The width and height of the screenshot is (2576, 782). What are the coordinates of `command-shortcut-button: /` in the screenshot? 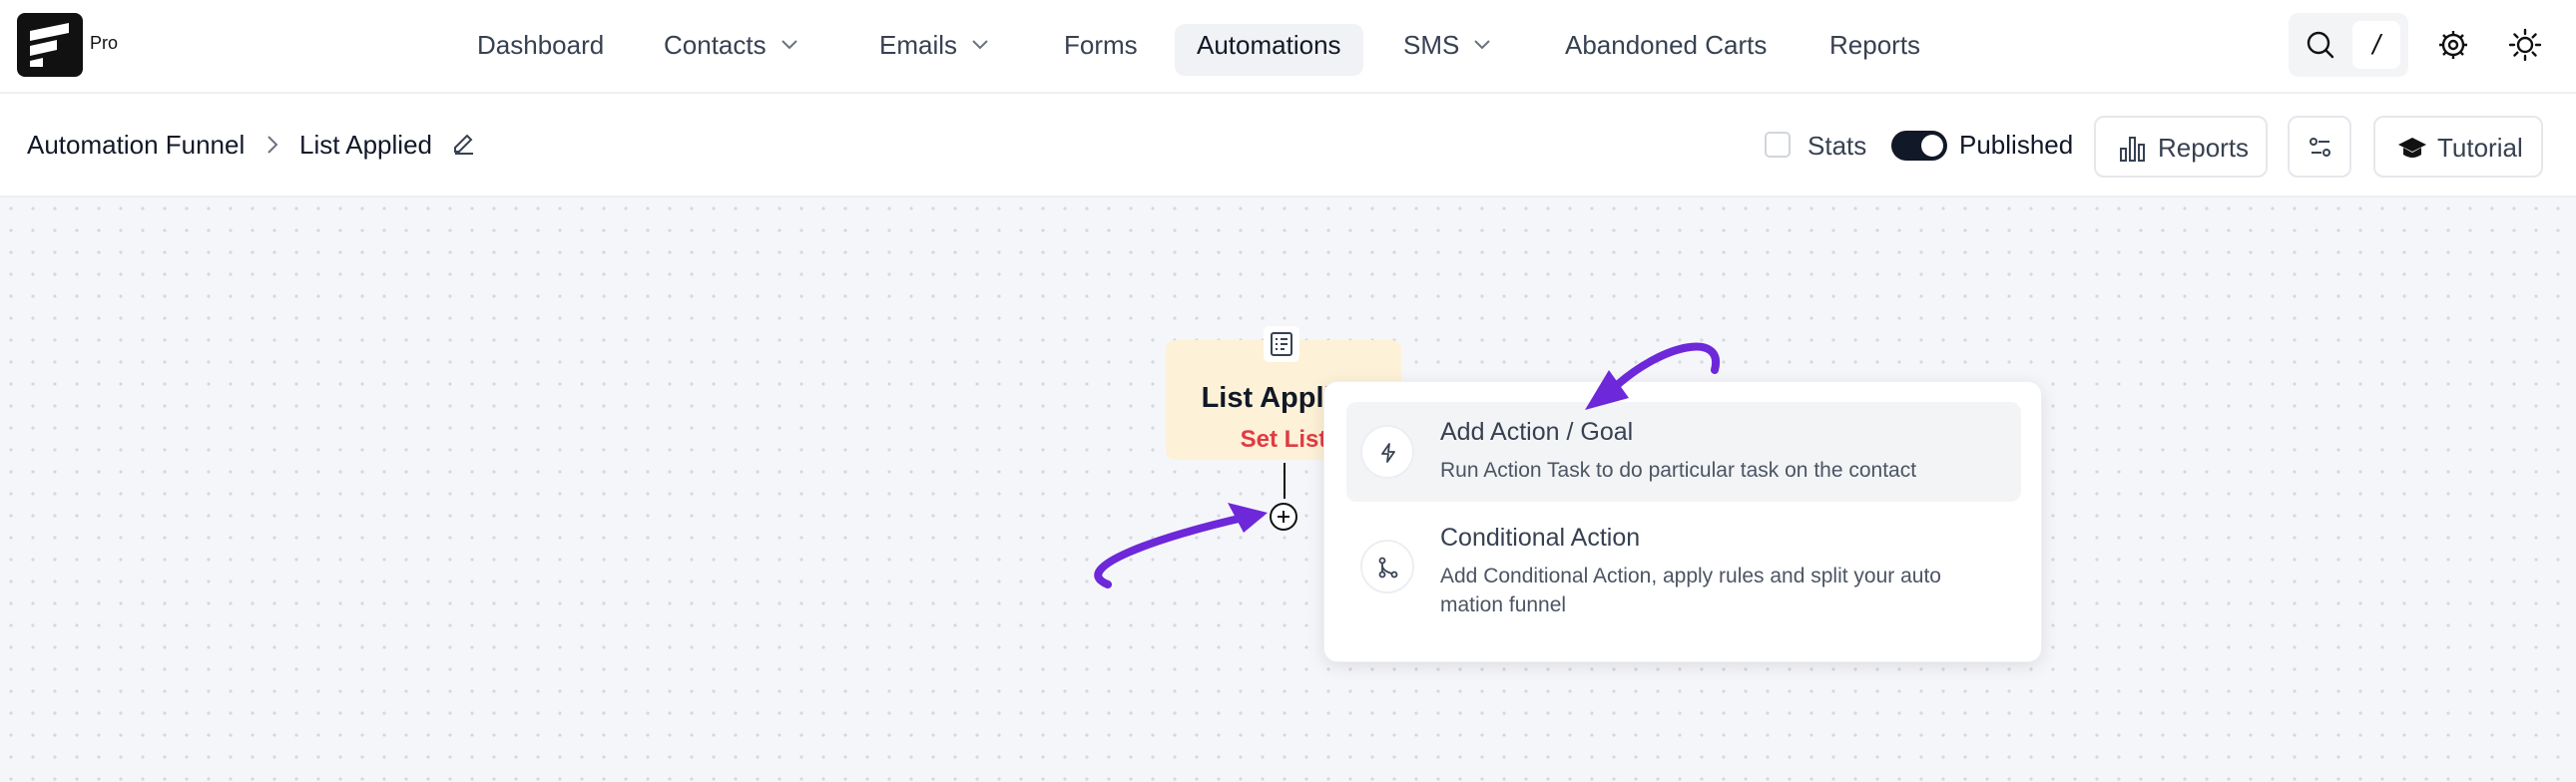 It's located at (2376, 45).